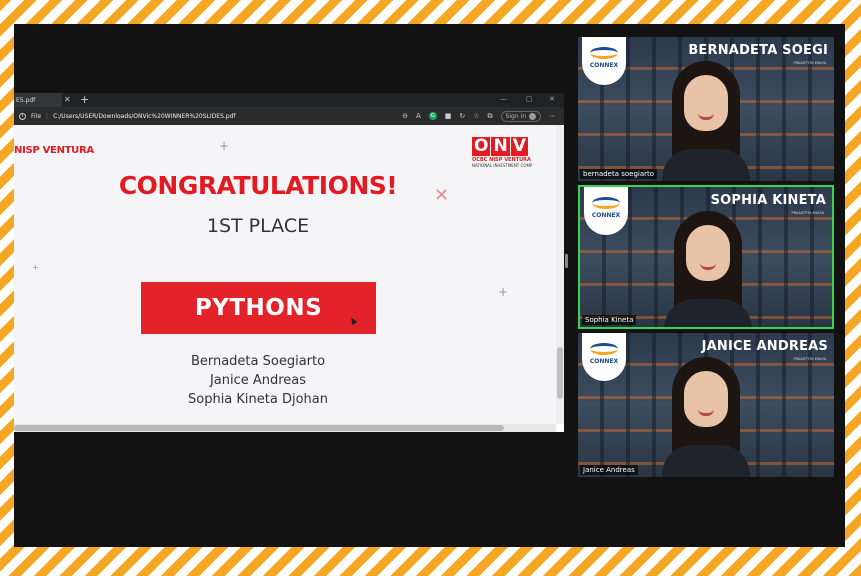  What do you see at coordinates (552, 116) in the screenshot?
I see `more-options-icon: ⋯` at bounding box center [552, 116].